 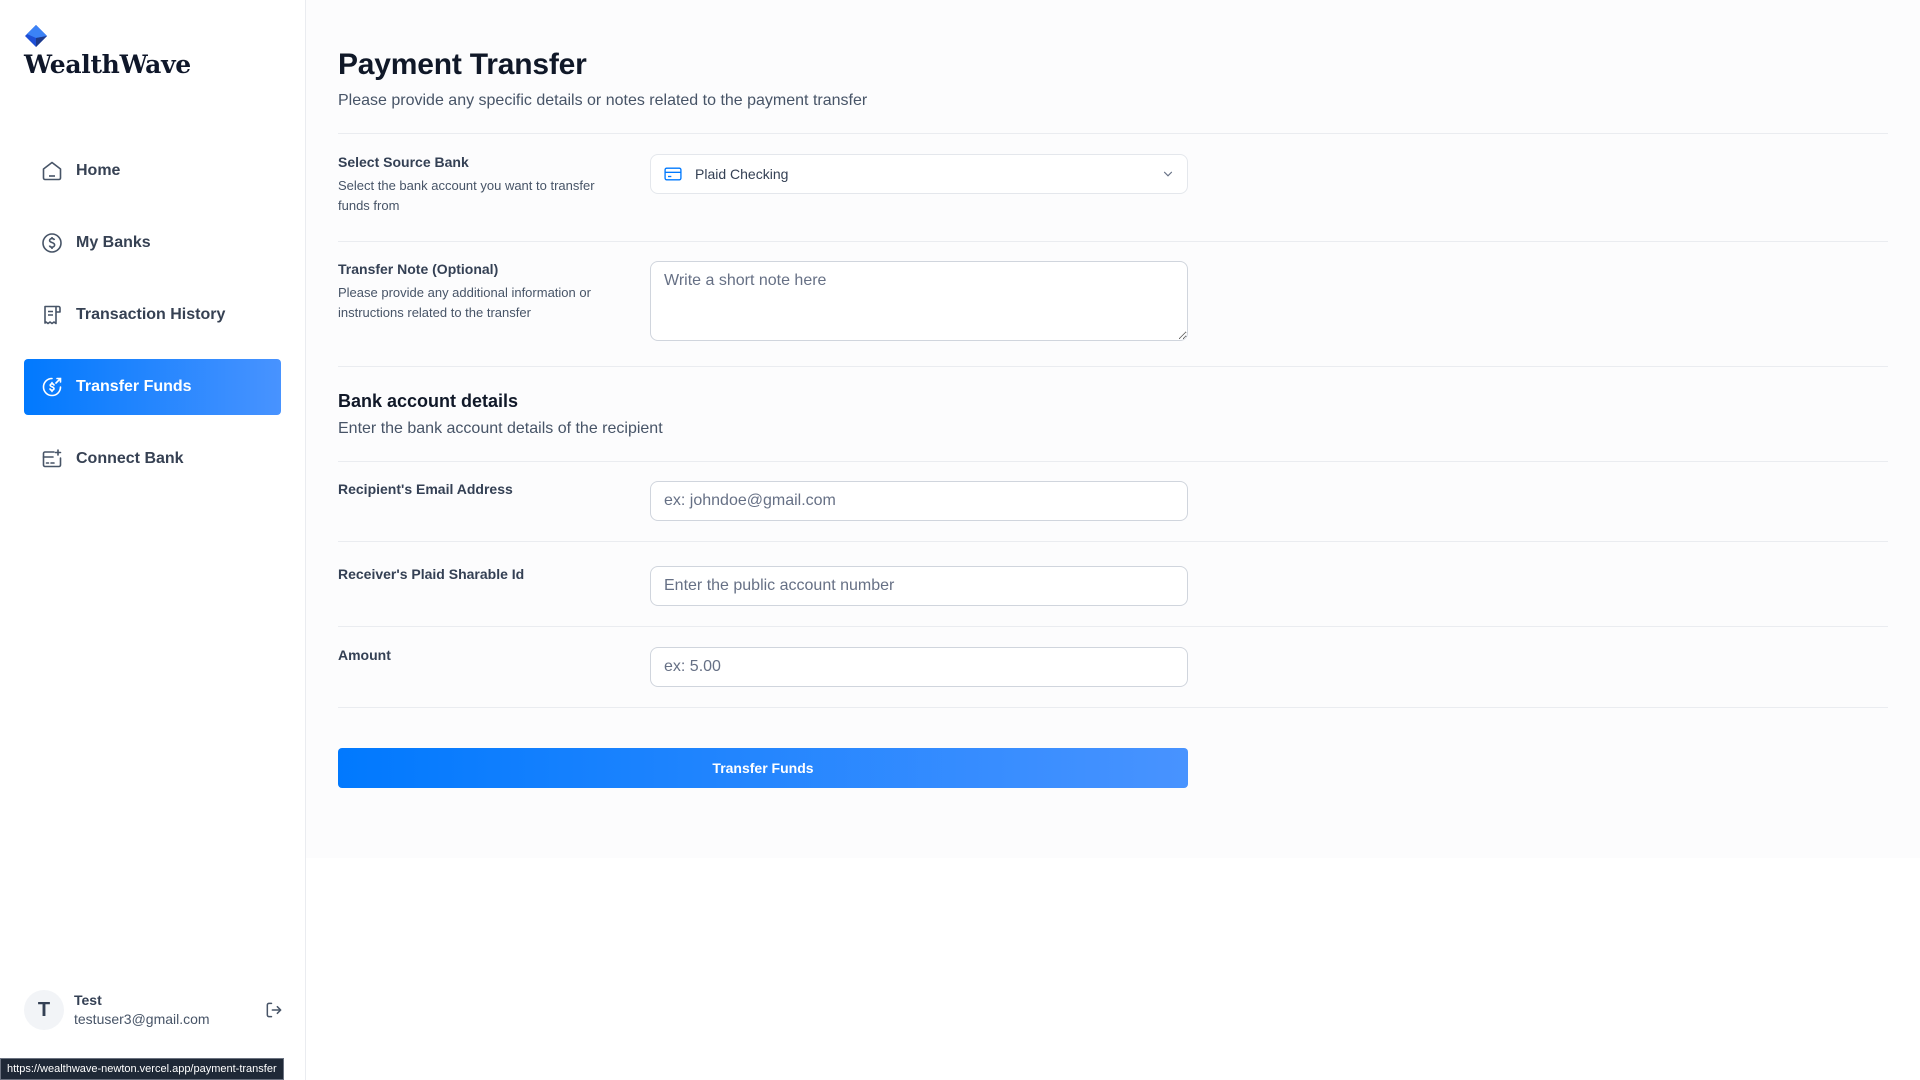 I want to click on logo-text: WealthWave, so click(x=107, y=64).